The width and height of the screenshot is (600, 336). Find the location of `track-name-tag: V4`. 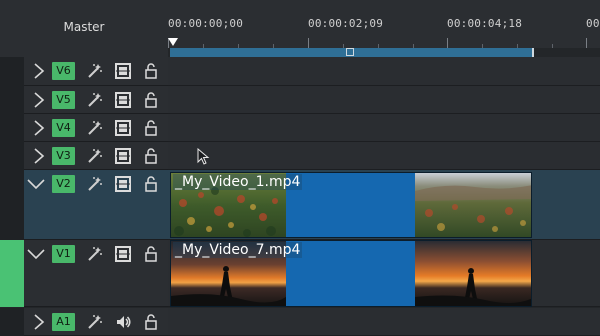

track-name-tag: V4 is located at coordinates (63, 128).